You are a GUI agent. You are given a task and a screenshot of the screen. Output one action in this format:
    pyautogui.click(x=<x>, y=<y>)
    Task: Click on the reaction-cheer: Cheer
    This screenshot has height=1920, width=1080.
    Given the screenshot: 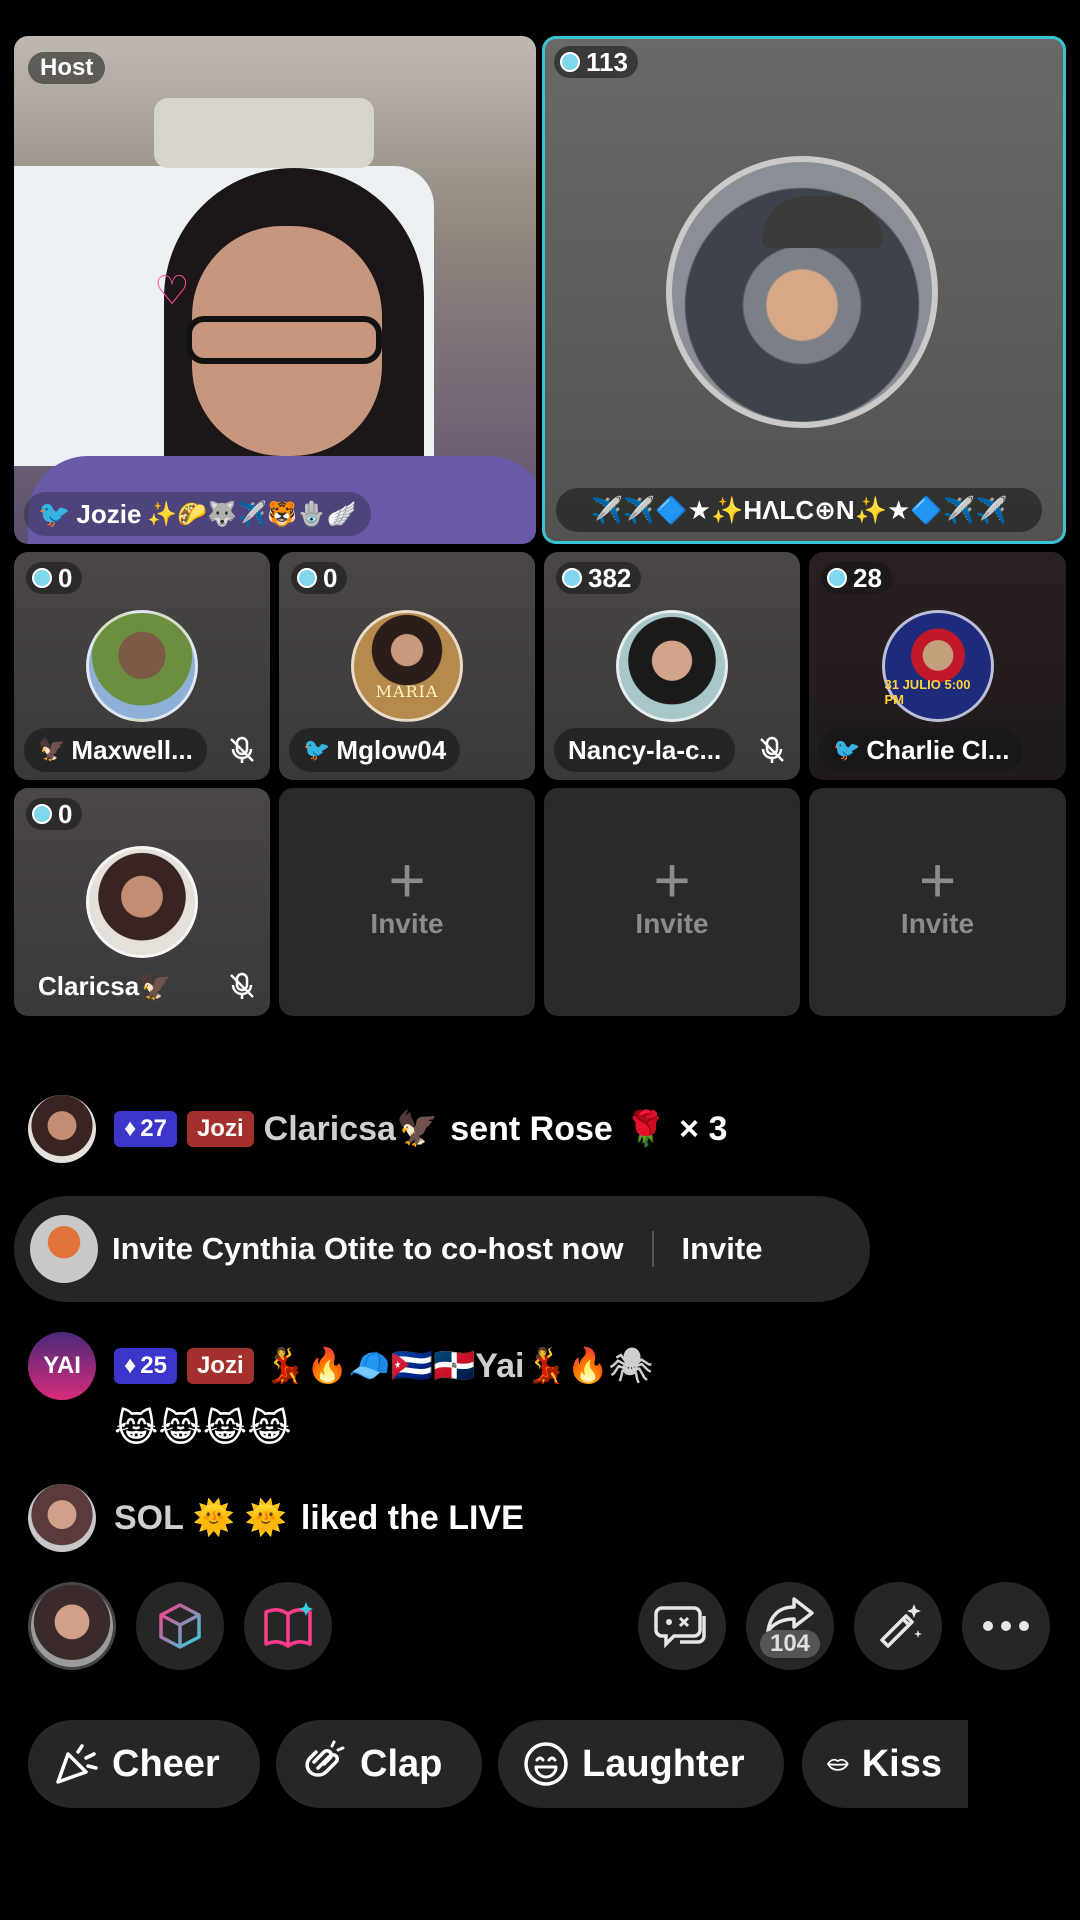 What is the action you would take?
    pyautogui.click(x=144, y=1764)
    